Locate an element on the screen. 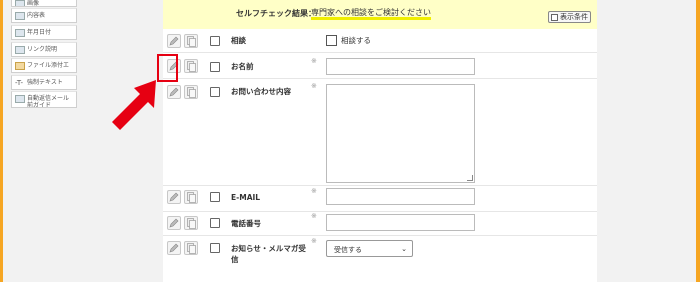  palette-item-text: -T- 強制テキスト is located at coordinates (44, 82).